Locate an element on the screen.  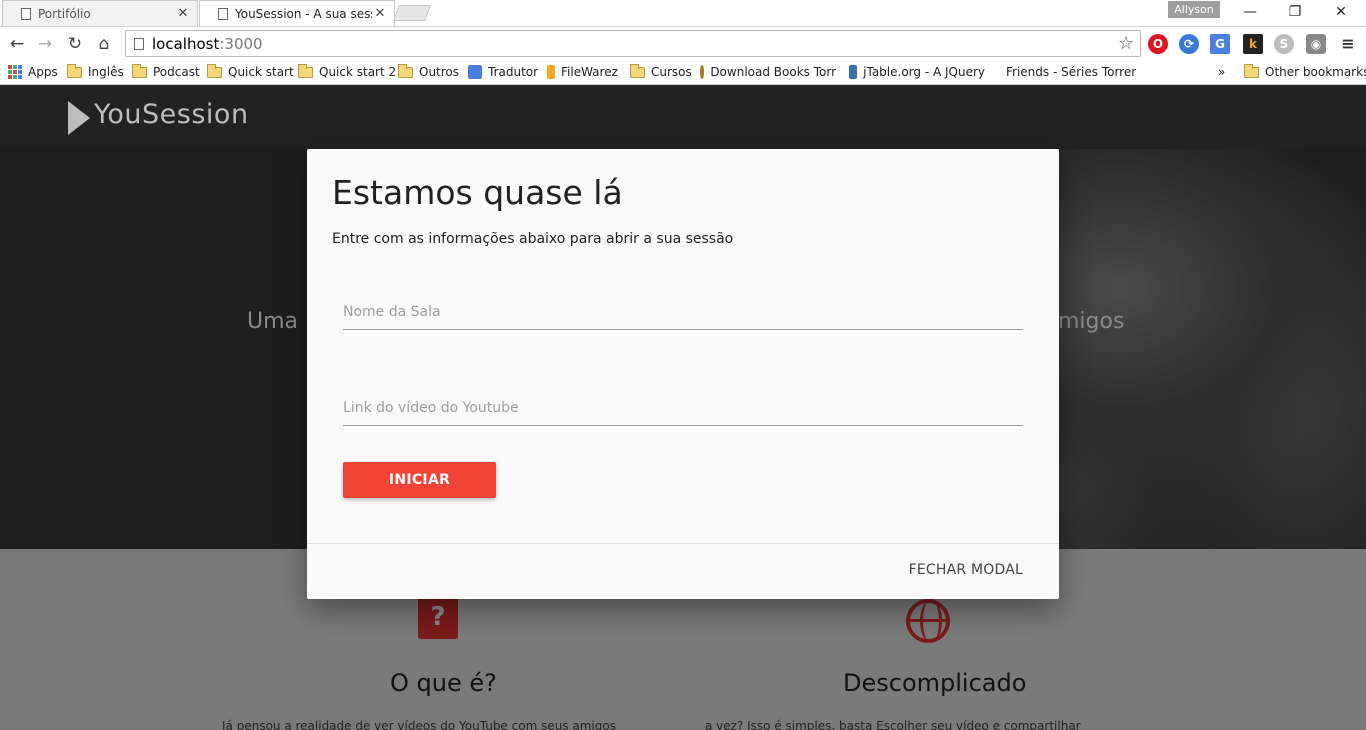
modal-footer: FECHAR MODAL is located at coordinates (683, 571).